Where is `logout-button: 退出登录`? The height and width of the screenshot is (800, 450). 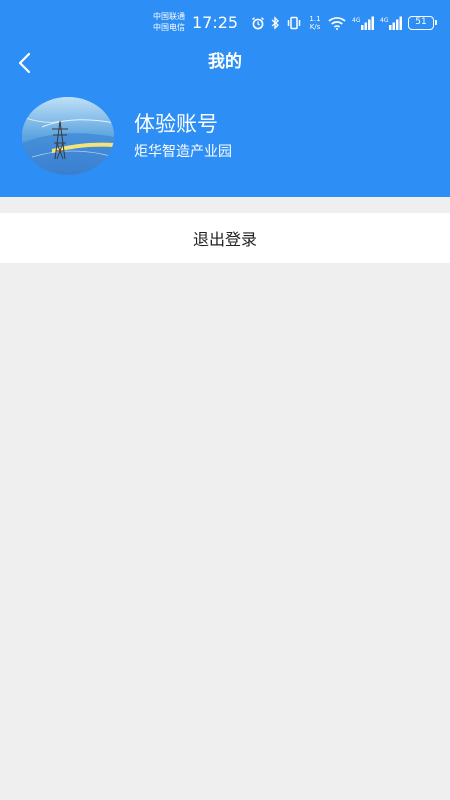
logout-button: 退出登录 is located at coordinates (225, 238).